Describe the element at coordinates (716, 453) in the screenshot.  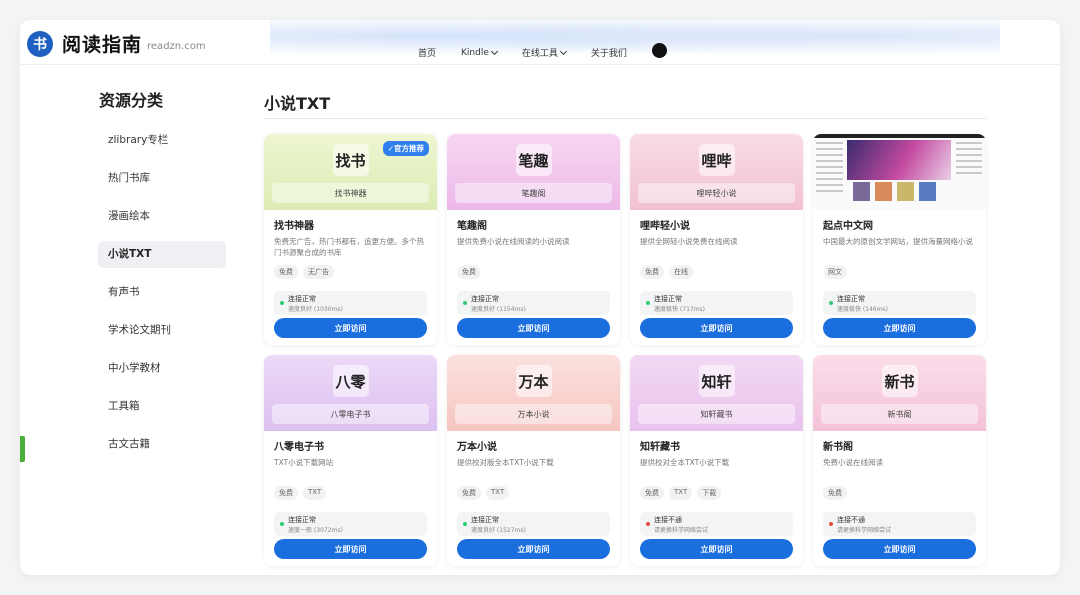
I see `card-info: 知轩藏书 提供校对全本TXT小说下载` at that location.